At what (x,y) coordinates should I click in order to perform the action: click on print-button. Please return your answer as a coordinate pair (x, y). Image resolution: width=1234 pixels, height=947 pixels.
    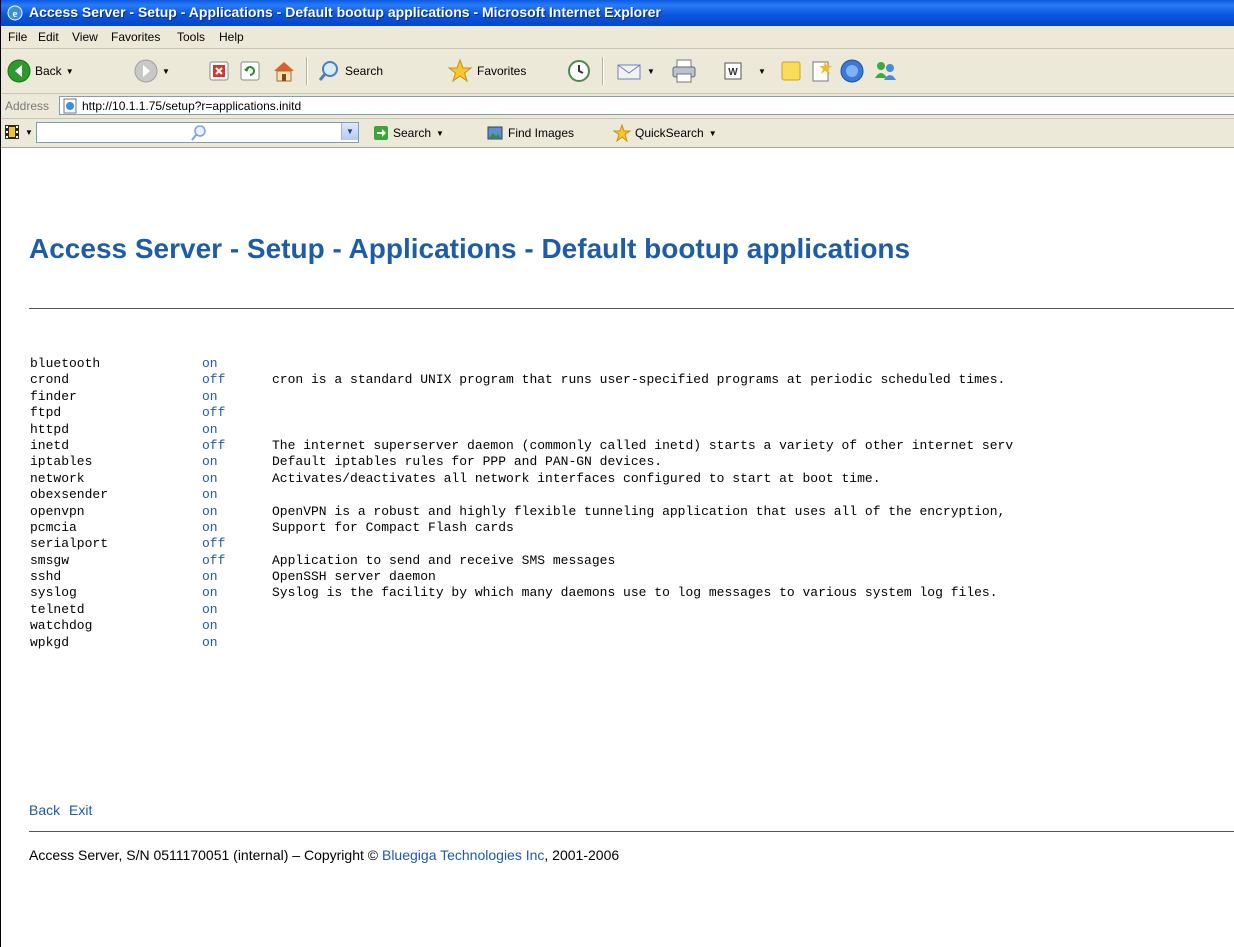
    Looking at the image, I should click on (684, 71).